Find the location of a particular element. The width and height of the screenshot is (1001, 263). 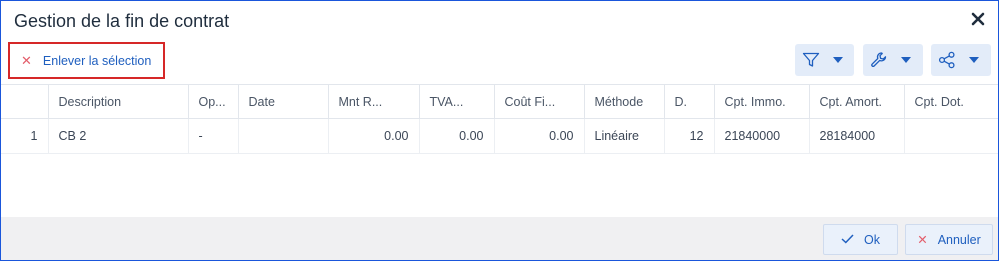

column-header is located at coordinates (24, 101).